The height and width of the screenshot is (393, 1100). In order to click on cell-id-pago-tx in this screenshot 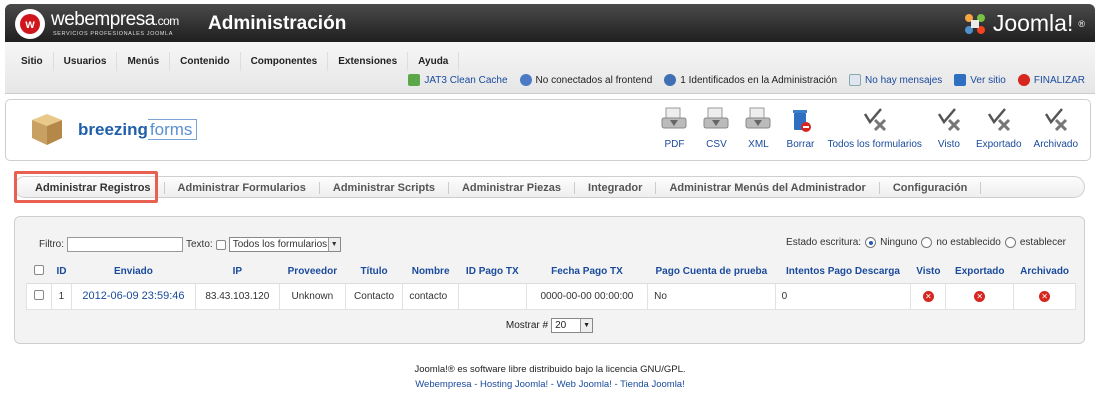, I will do `click(492, 296)`.